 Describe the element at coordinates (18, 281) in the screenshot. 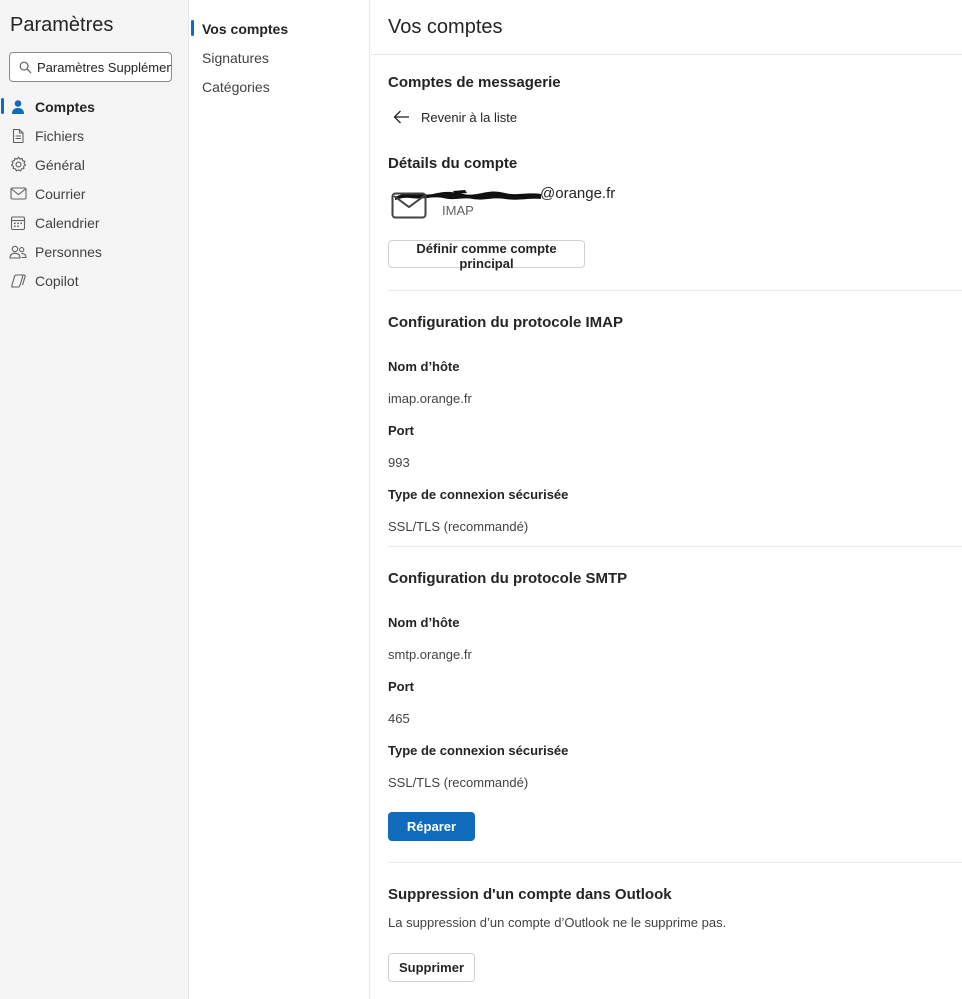

I see `copilot-icon` at that location.